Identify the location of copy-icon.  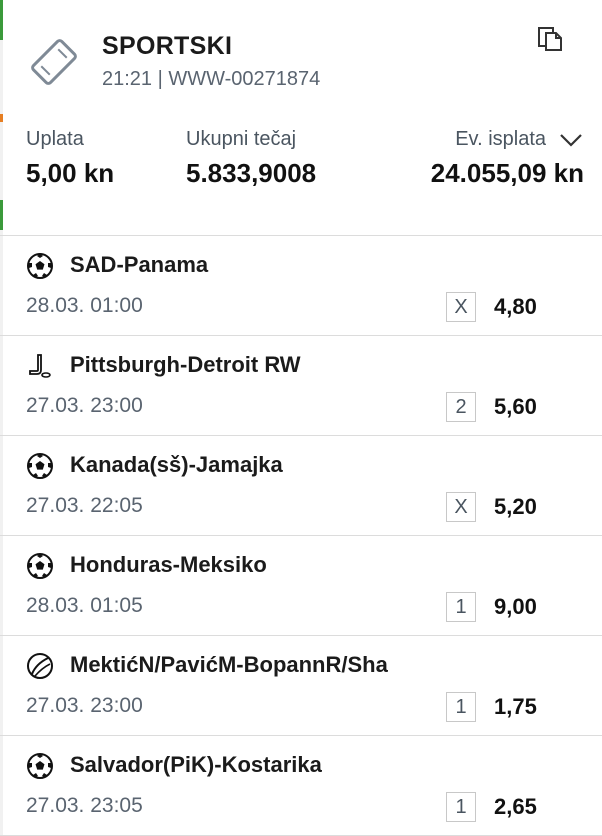
(550, 39).